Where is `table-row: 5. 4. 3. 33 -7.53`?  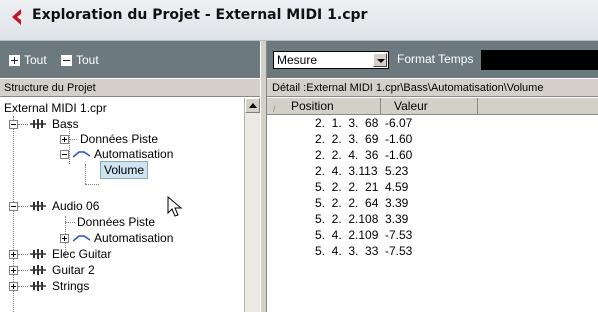
table-row: 5. 4. 3. 33 -7.53 is located at coordinates (432, 251).